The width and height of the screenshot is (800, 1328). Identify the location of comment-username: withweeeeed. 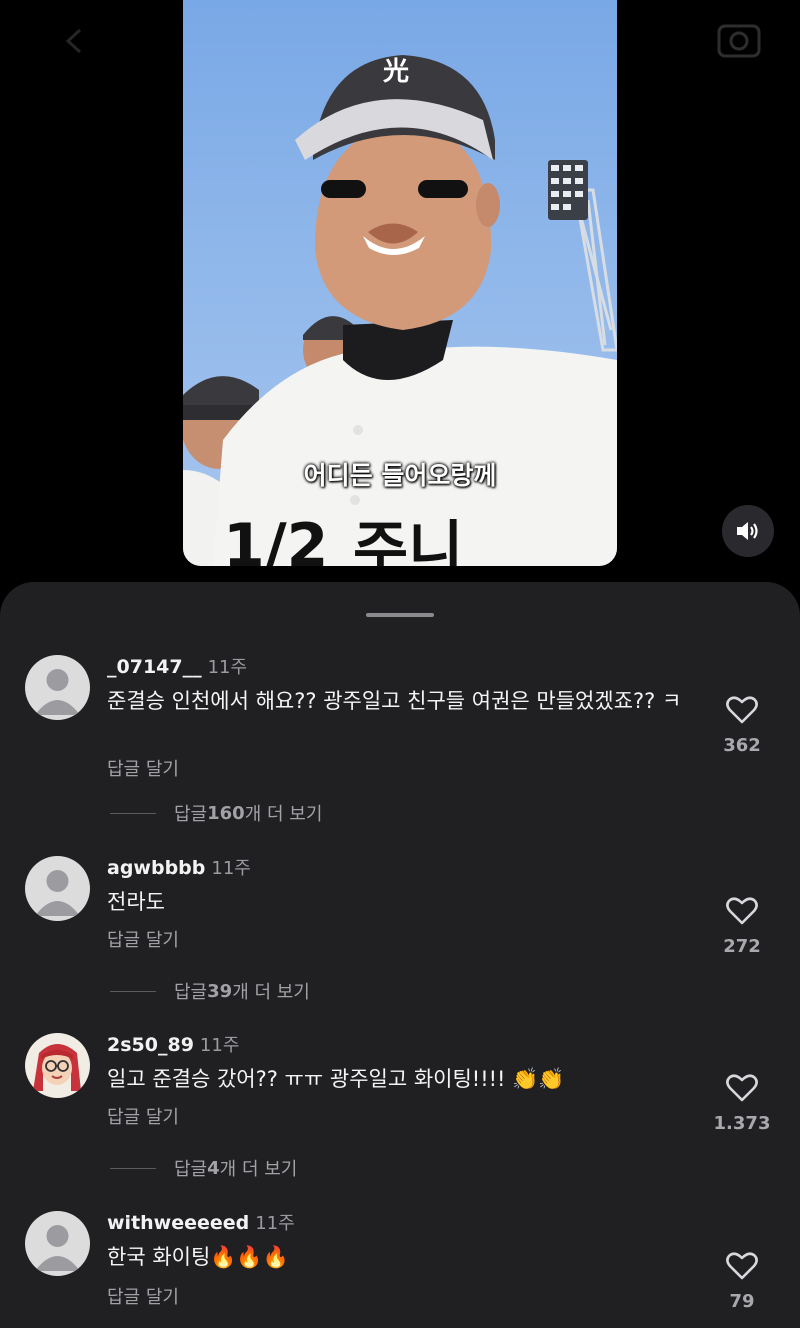
(178, 1223).